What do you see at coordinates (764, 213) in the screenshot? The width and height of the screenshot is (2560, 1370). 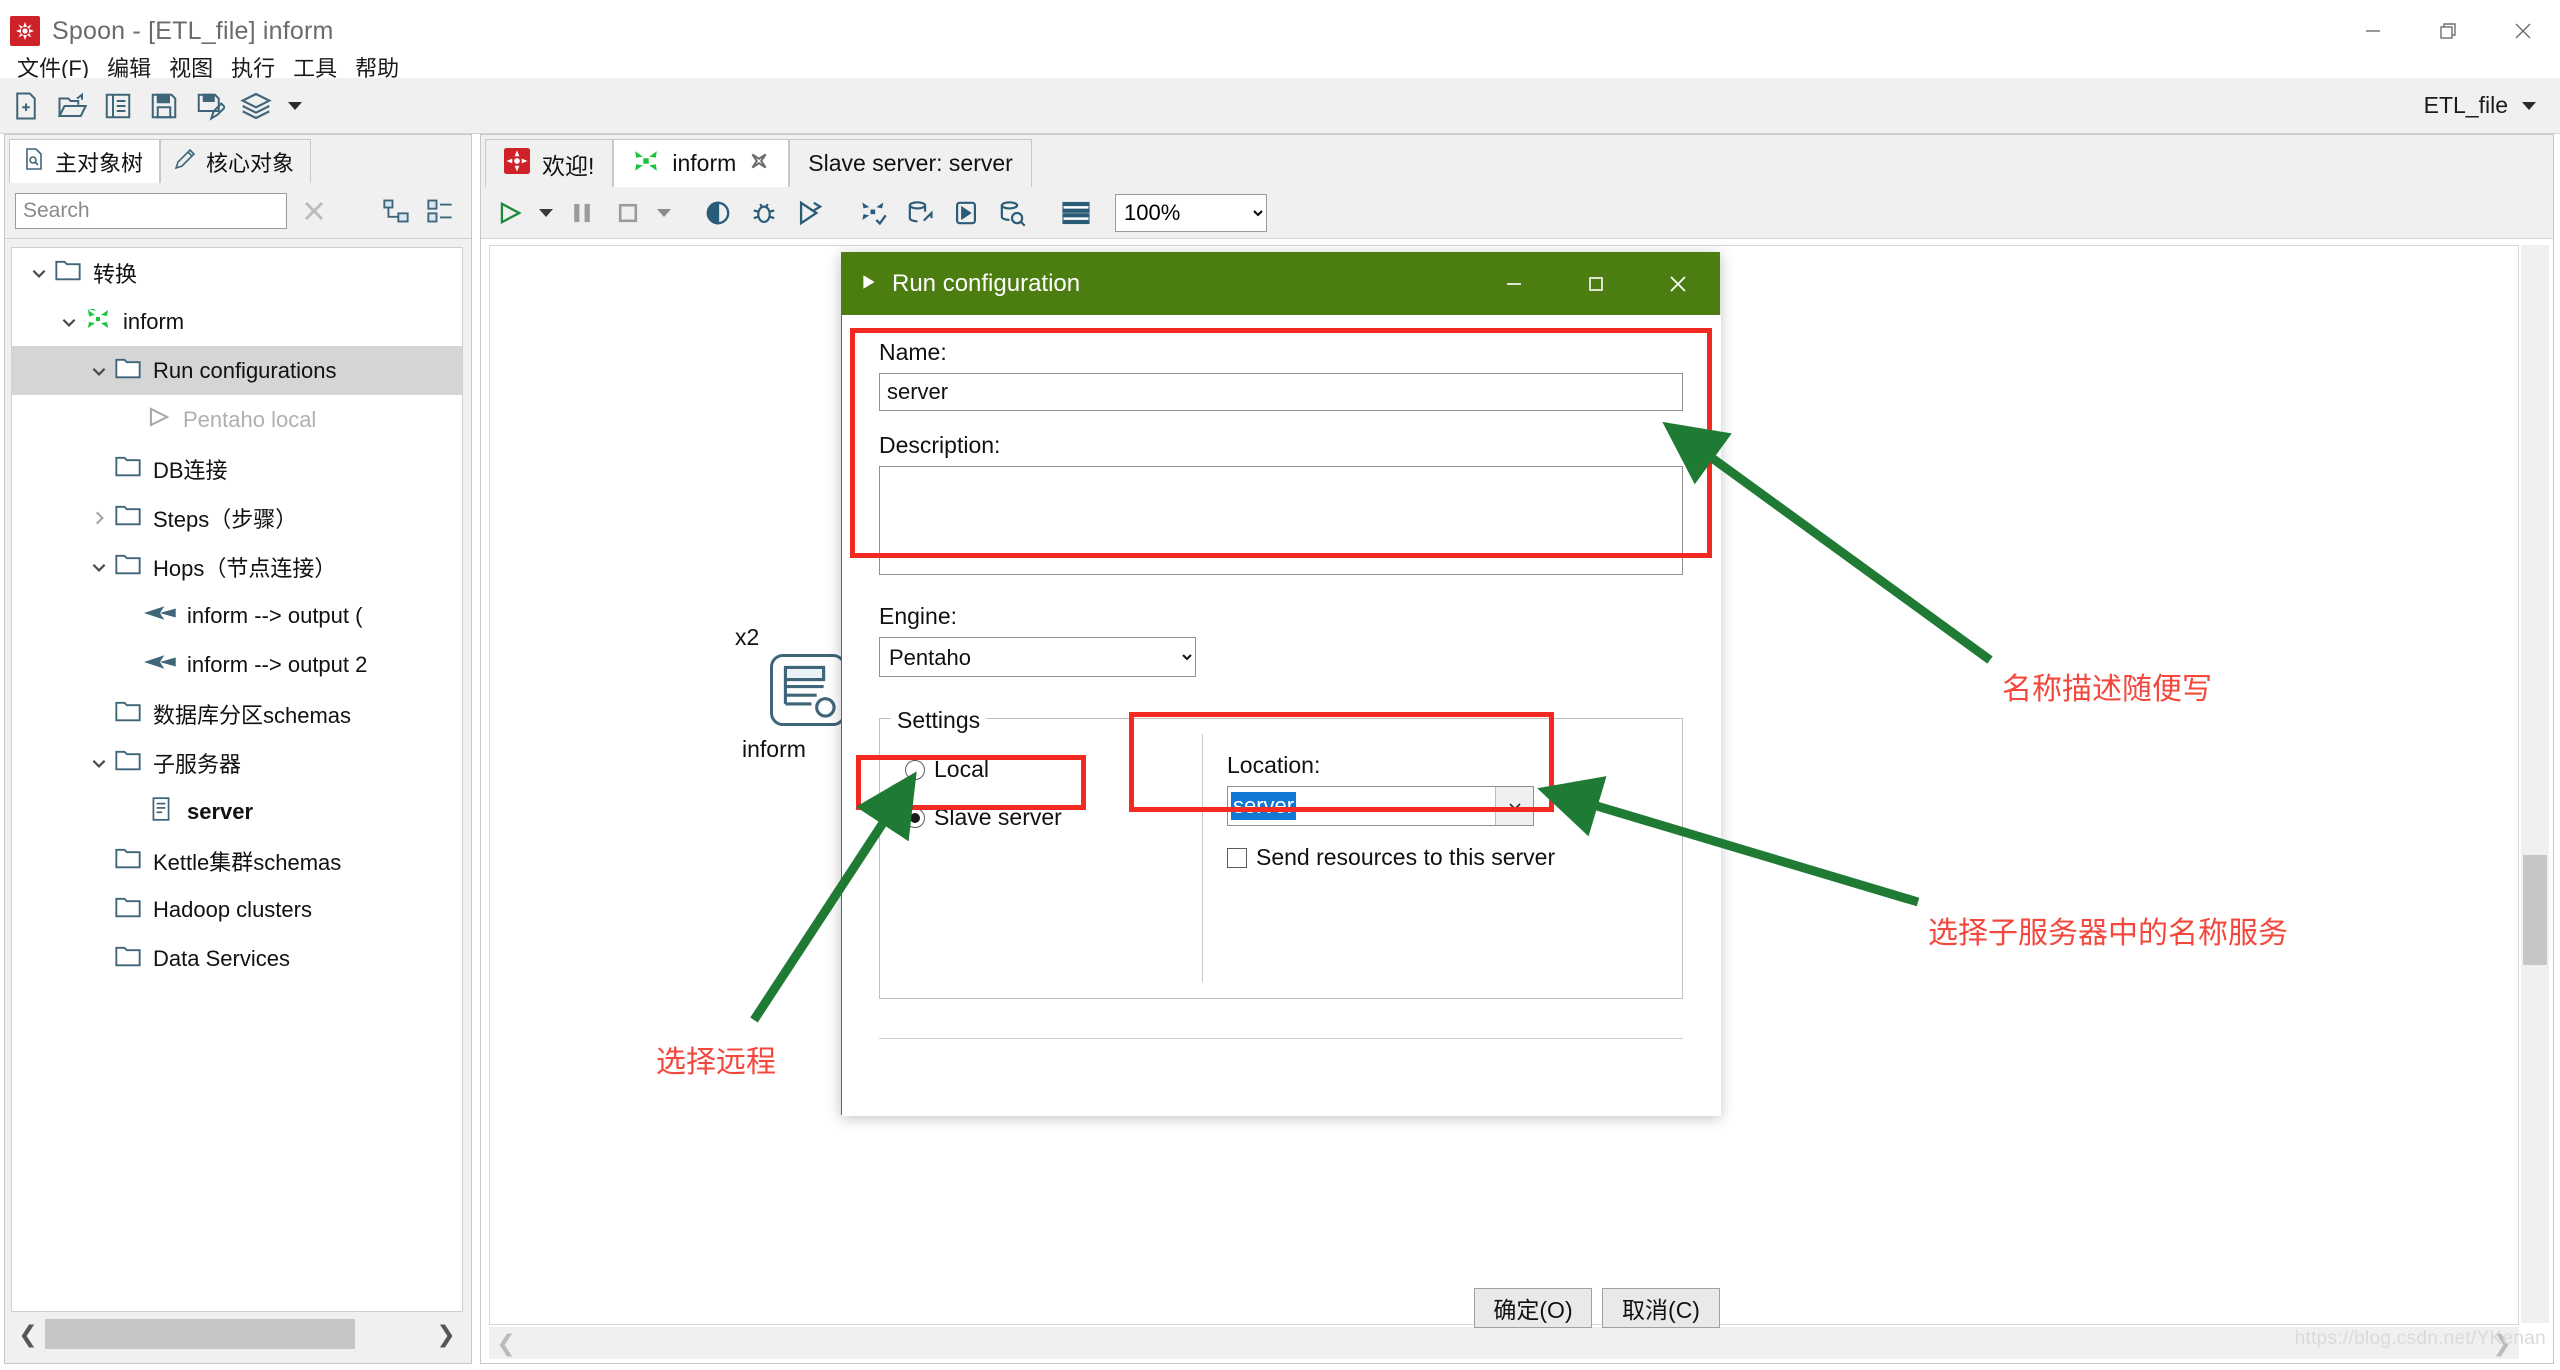 I see `debug-icon` at bounding box center [764, 213].